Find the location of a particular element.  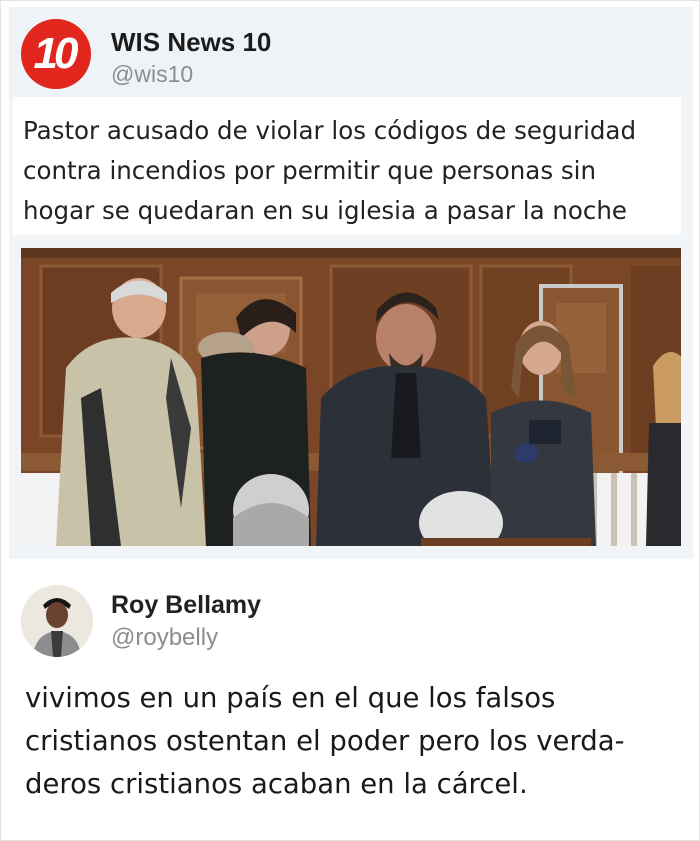

user-handle: @roybelly is located at coordinates (164, 638).